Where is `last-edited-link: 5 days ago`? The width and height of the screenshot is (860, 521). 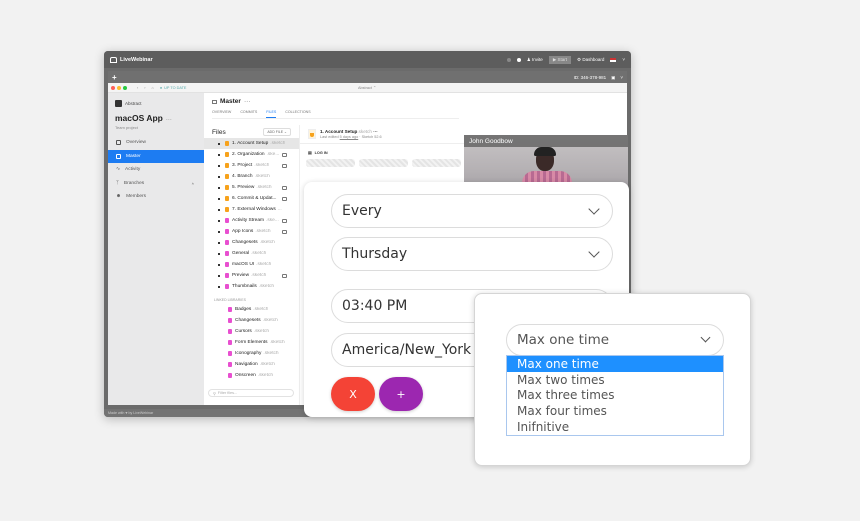 last-edited-link: 5 days ago is located at coordinates (349, 137).